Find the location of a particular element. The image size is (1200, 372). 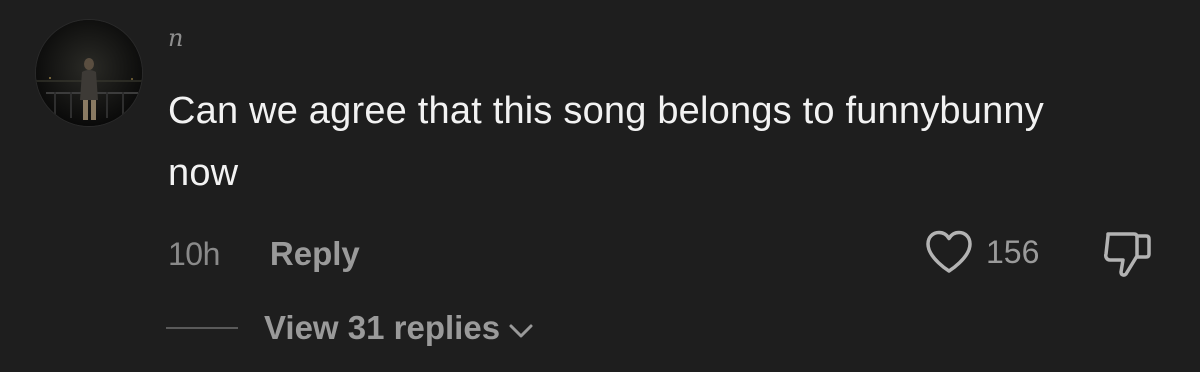

heart-icon is located at coordinates (949, 251).